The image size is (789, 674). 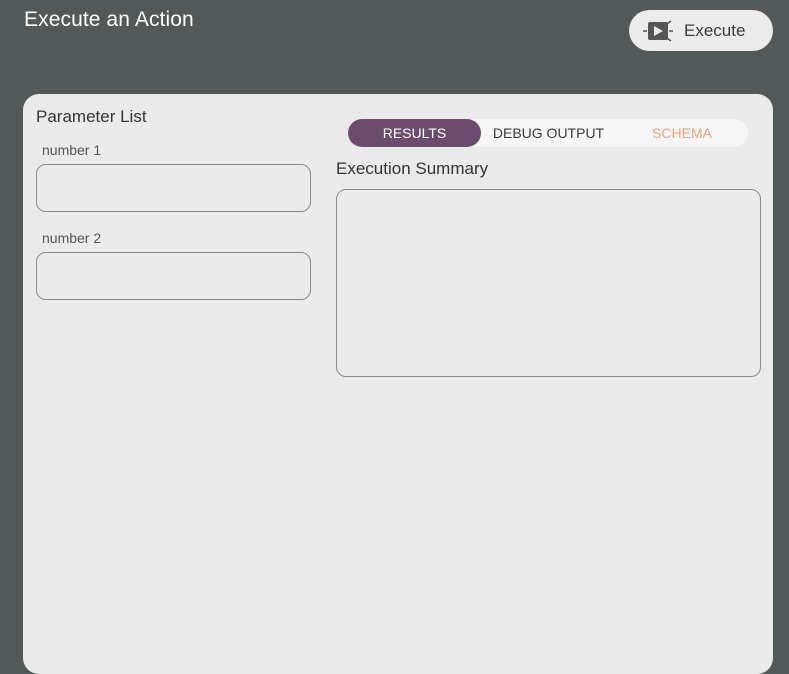 I want to click on page-title: Execute an Action, so click(x=109, y=19).